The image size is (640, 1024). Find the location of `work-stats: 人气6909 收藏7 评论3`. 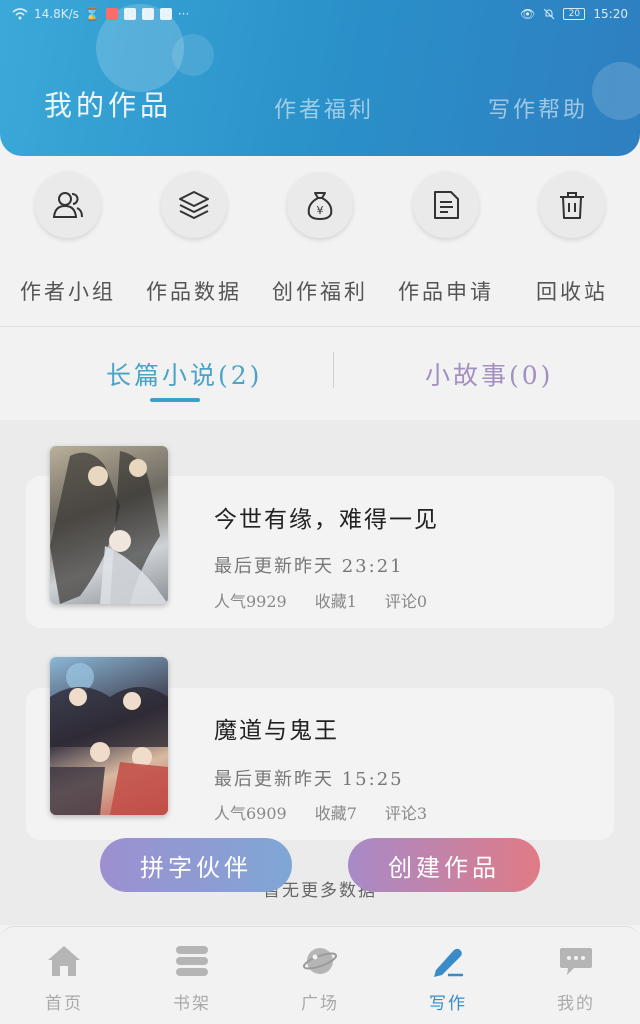

work-stats: 人气6909 收藏7 评论3 is located at coordinates (320, 812).